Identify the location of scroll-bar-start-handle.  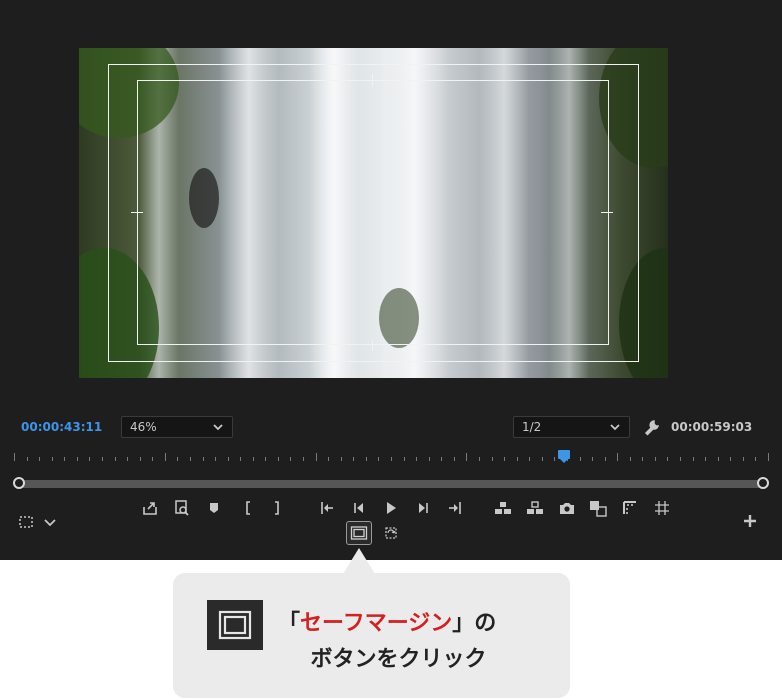
(19, 483).